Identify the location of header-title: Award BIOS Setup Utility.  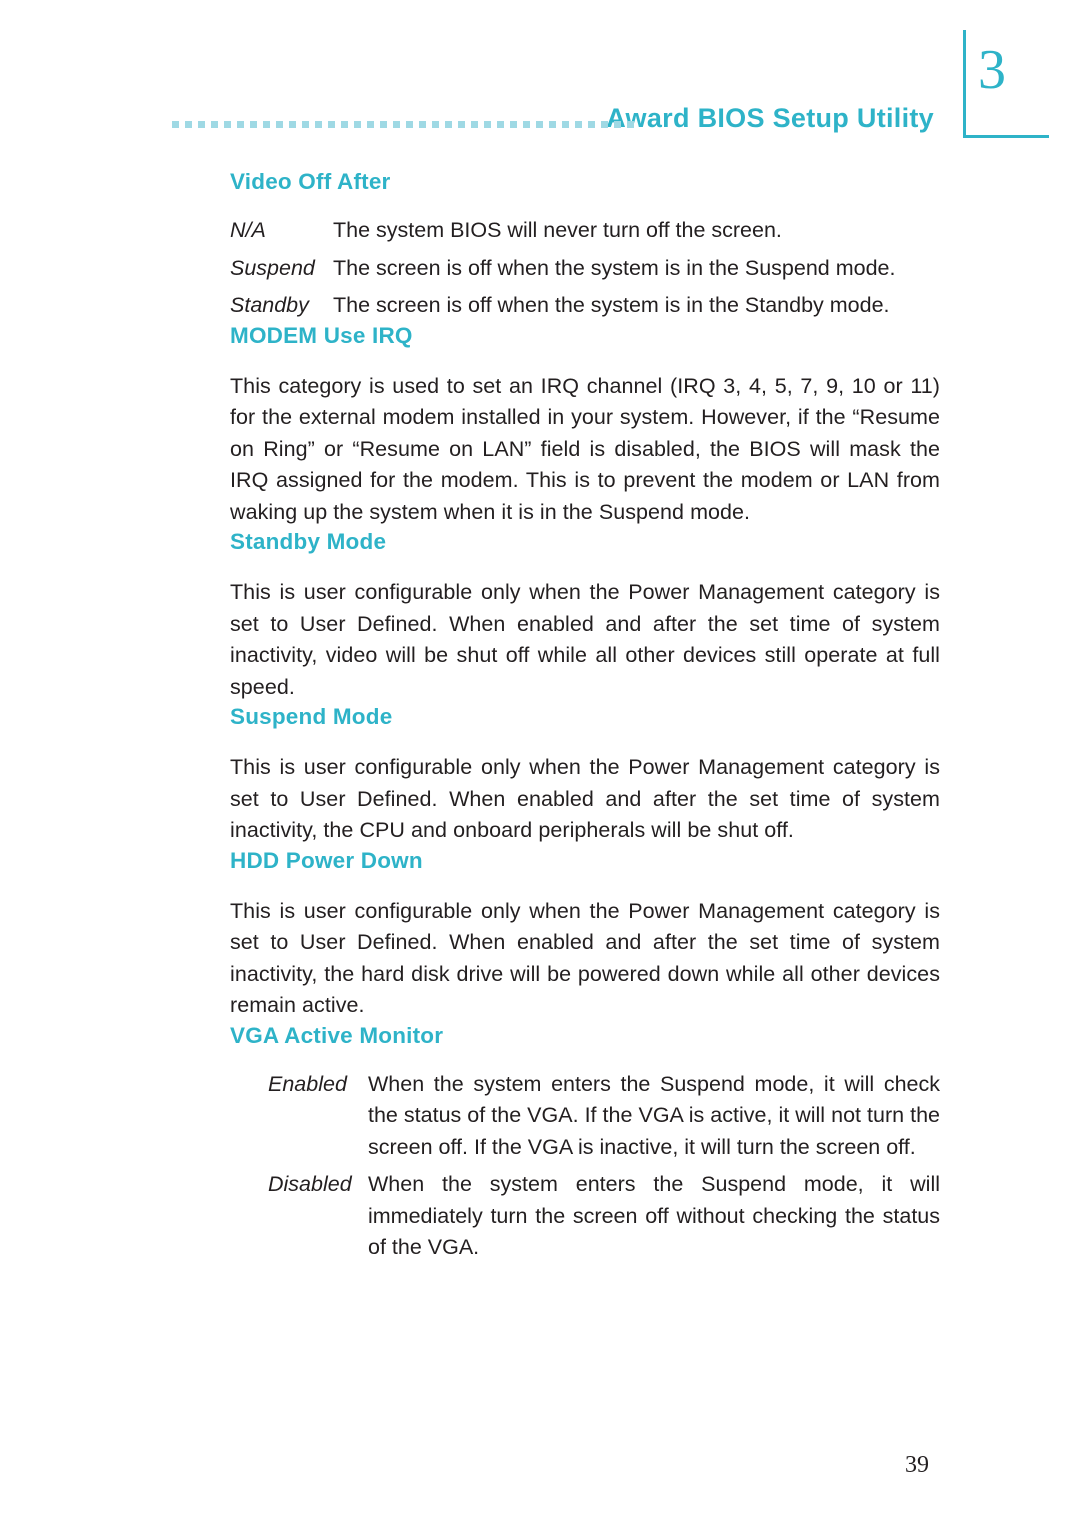
(770, 118).